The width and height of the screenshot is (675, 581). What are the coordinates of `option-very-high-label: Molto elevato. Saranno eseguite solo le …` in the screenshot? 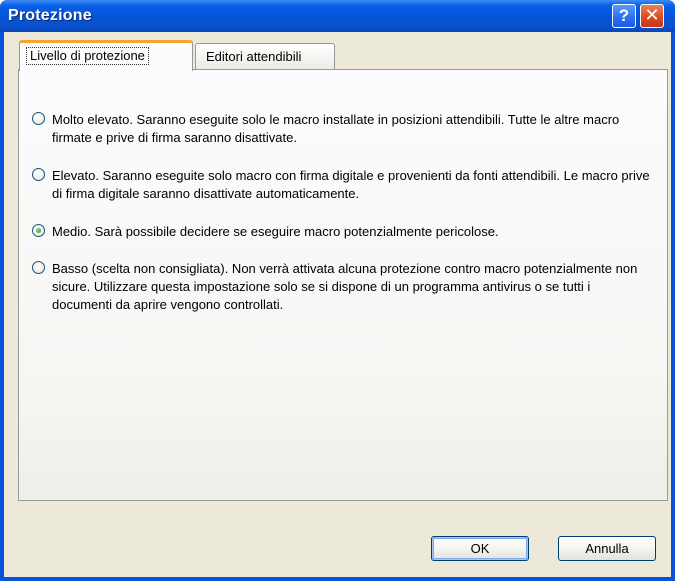 It's located at (336, 128).